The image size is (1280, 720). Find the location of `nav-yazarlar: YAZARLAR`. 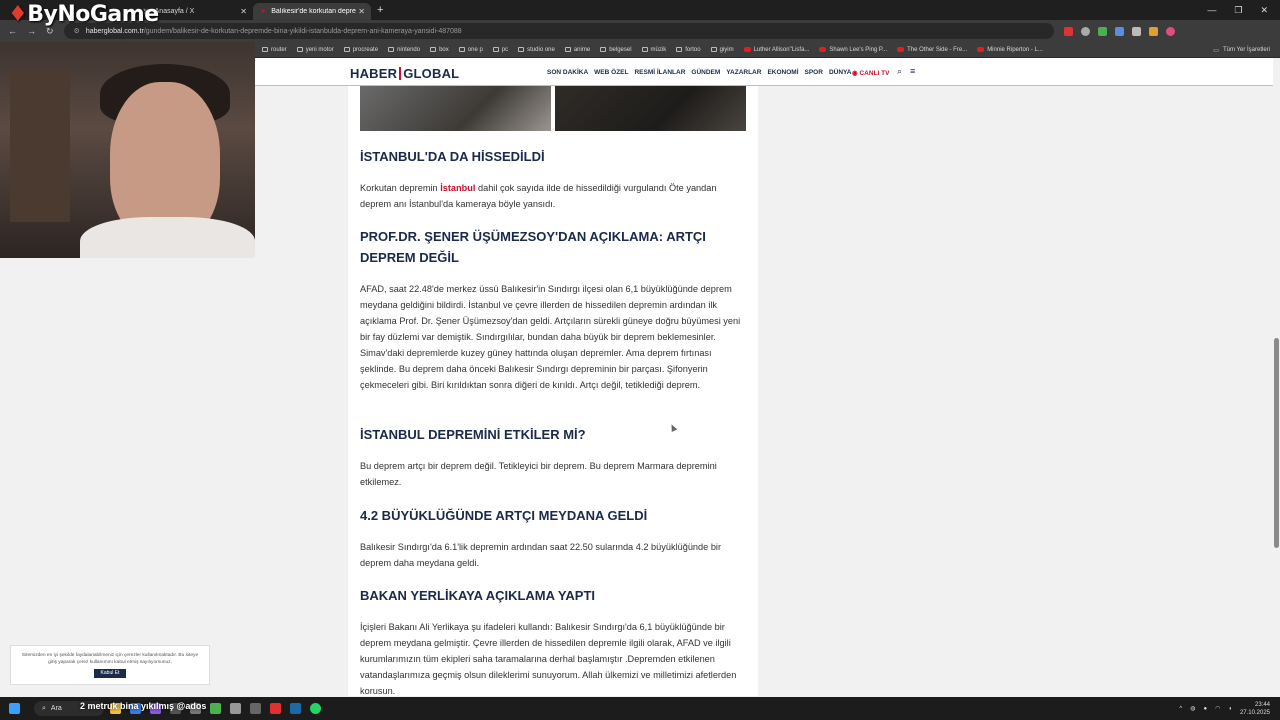

nav-yazarlar: YAZARLAR is located at coordinates (743, 72).